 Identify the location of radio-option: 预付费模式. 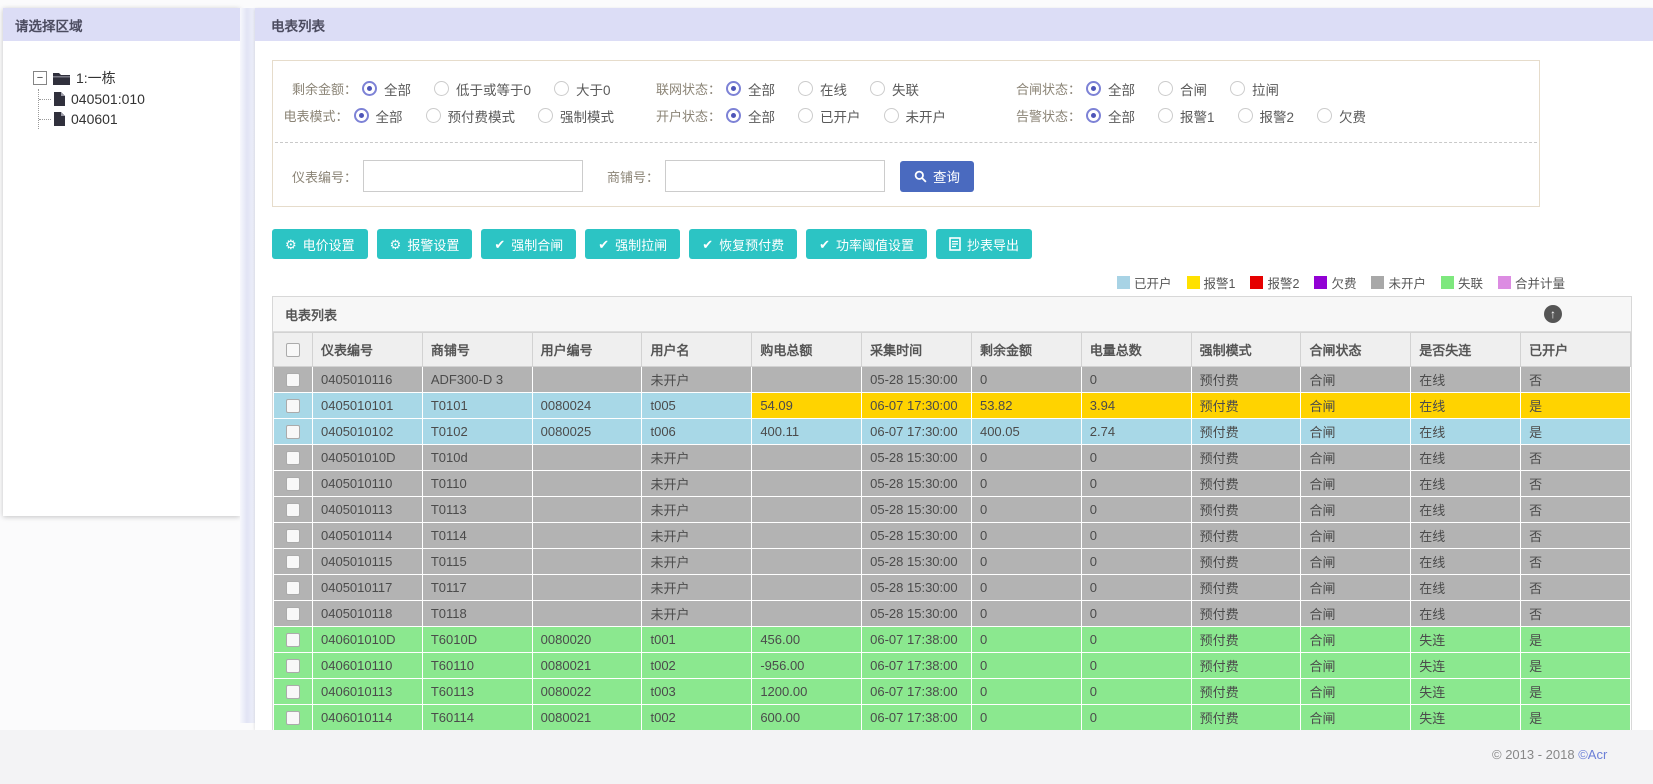
(470, 116).